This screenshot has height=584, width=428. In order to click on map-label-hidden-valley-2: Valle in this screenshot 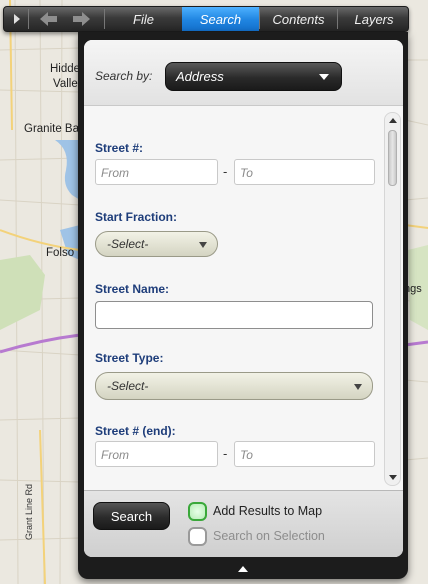, I will do `click(65, 84)`.